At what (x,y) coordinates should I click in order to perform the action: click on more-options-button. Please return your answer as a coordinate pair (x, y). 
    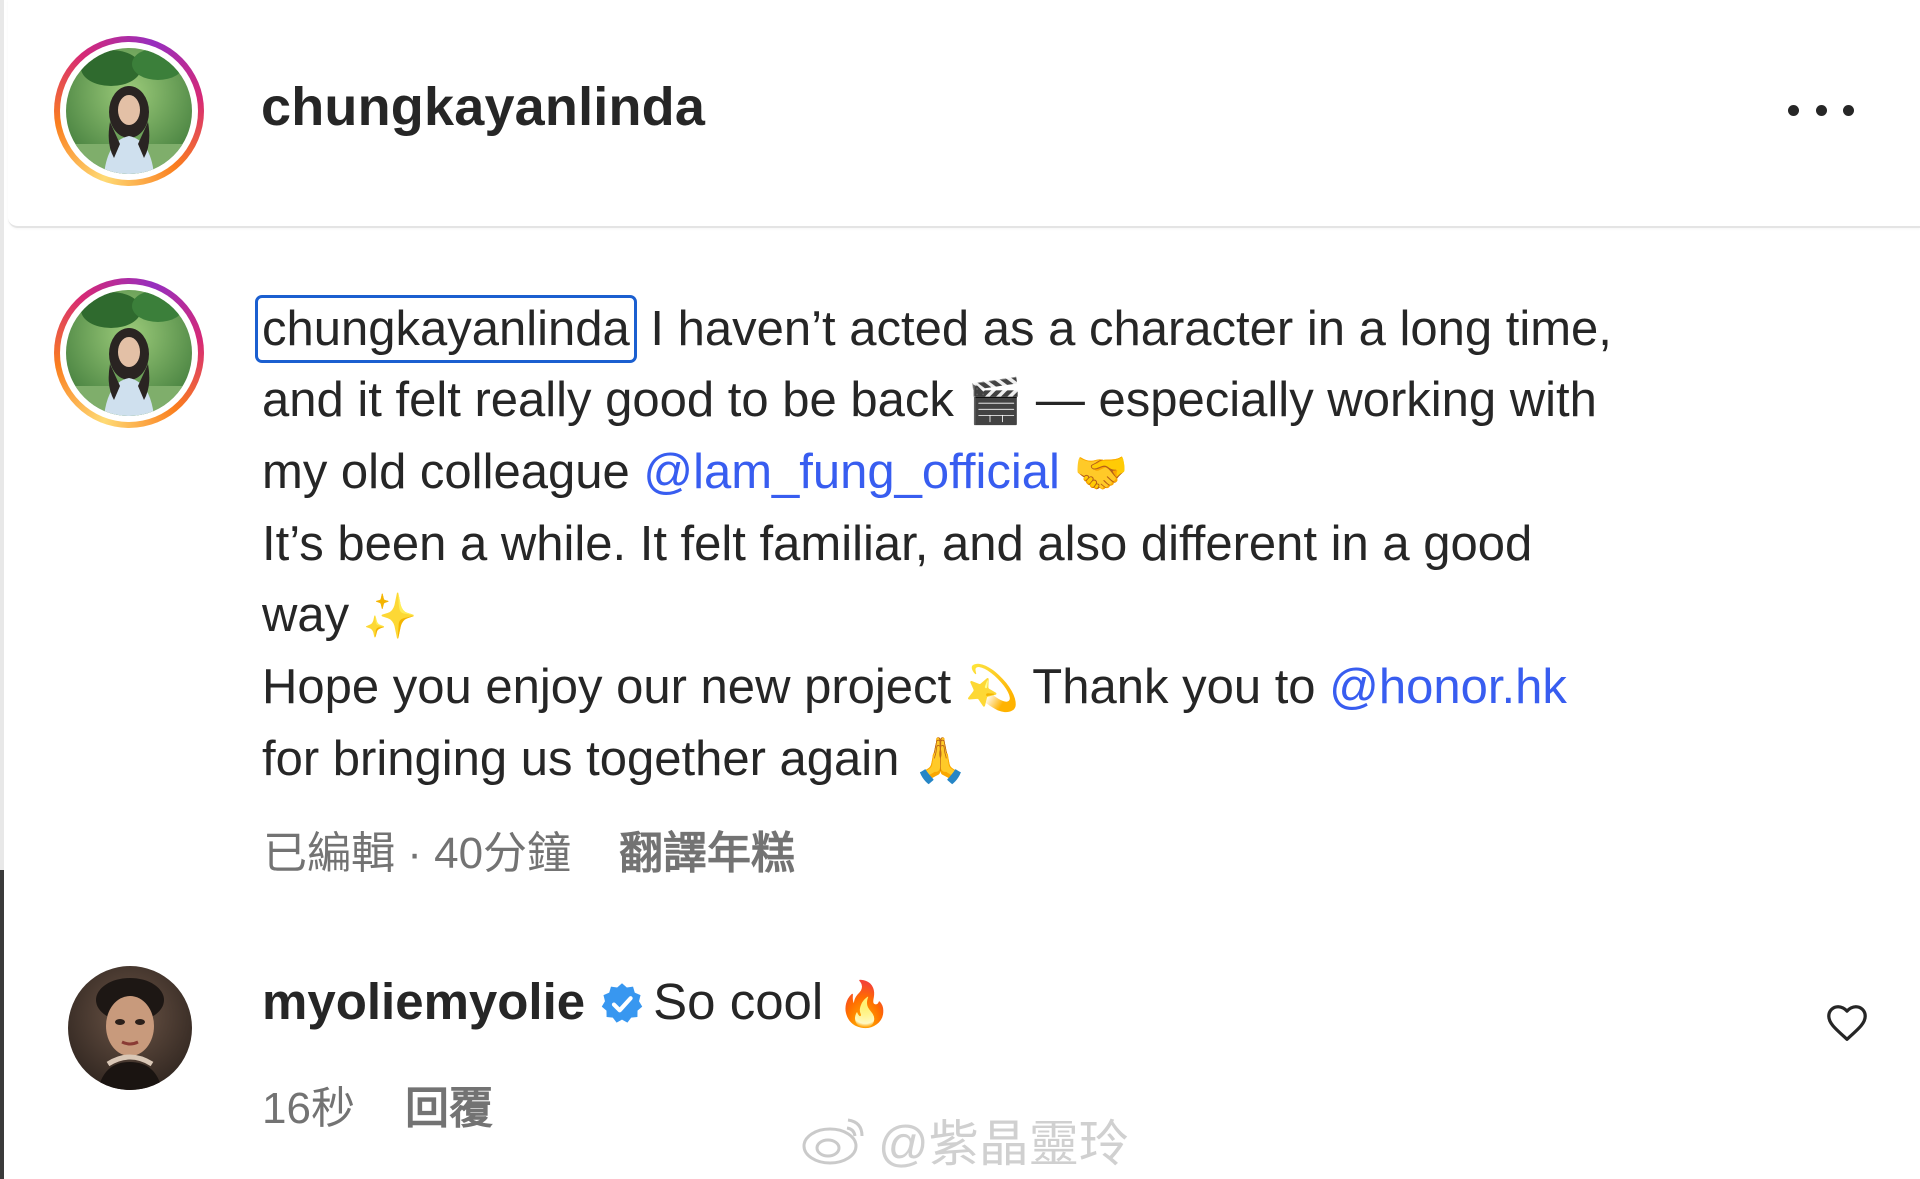
    Looking at the image, I should click on (1821, 110).